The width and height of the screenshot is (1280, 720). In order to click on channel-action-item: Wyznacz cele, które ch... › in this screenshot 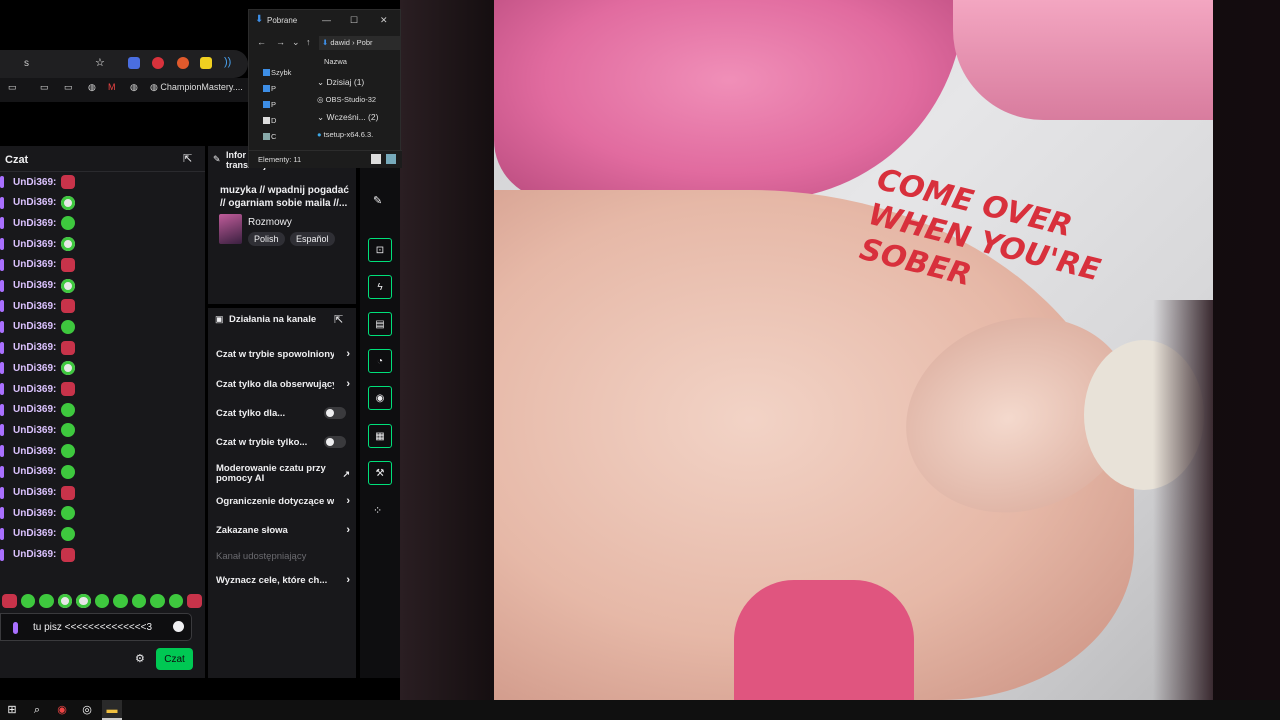, I will do `click(284, 580)`.